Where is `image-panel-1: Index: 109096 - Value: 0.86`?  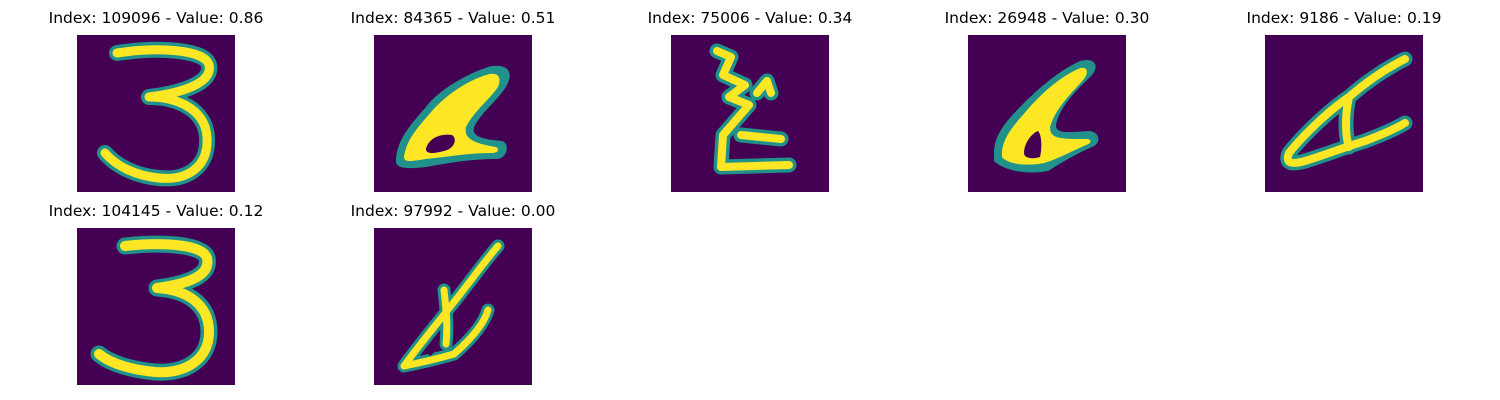 image-panel-1: Index: 109096 - Value: 0.86 is located at coordinates (156, 103).